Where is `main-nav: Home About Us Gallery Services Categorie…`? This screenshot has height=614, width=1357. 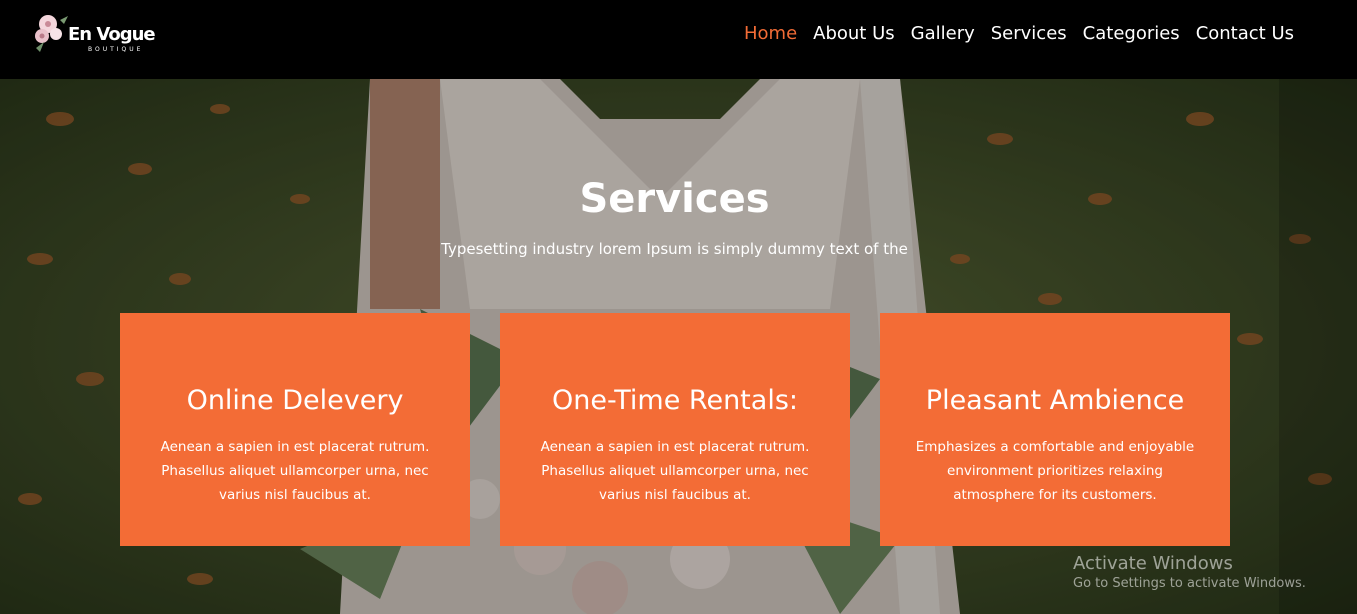 main-nav: Home About Us Gallery Services Categorie… is located at coordinates (1019, 34).